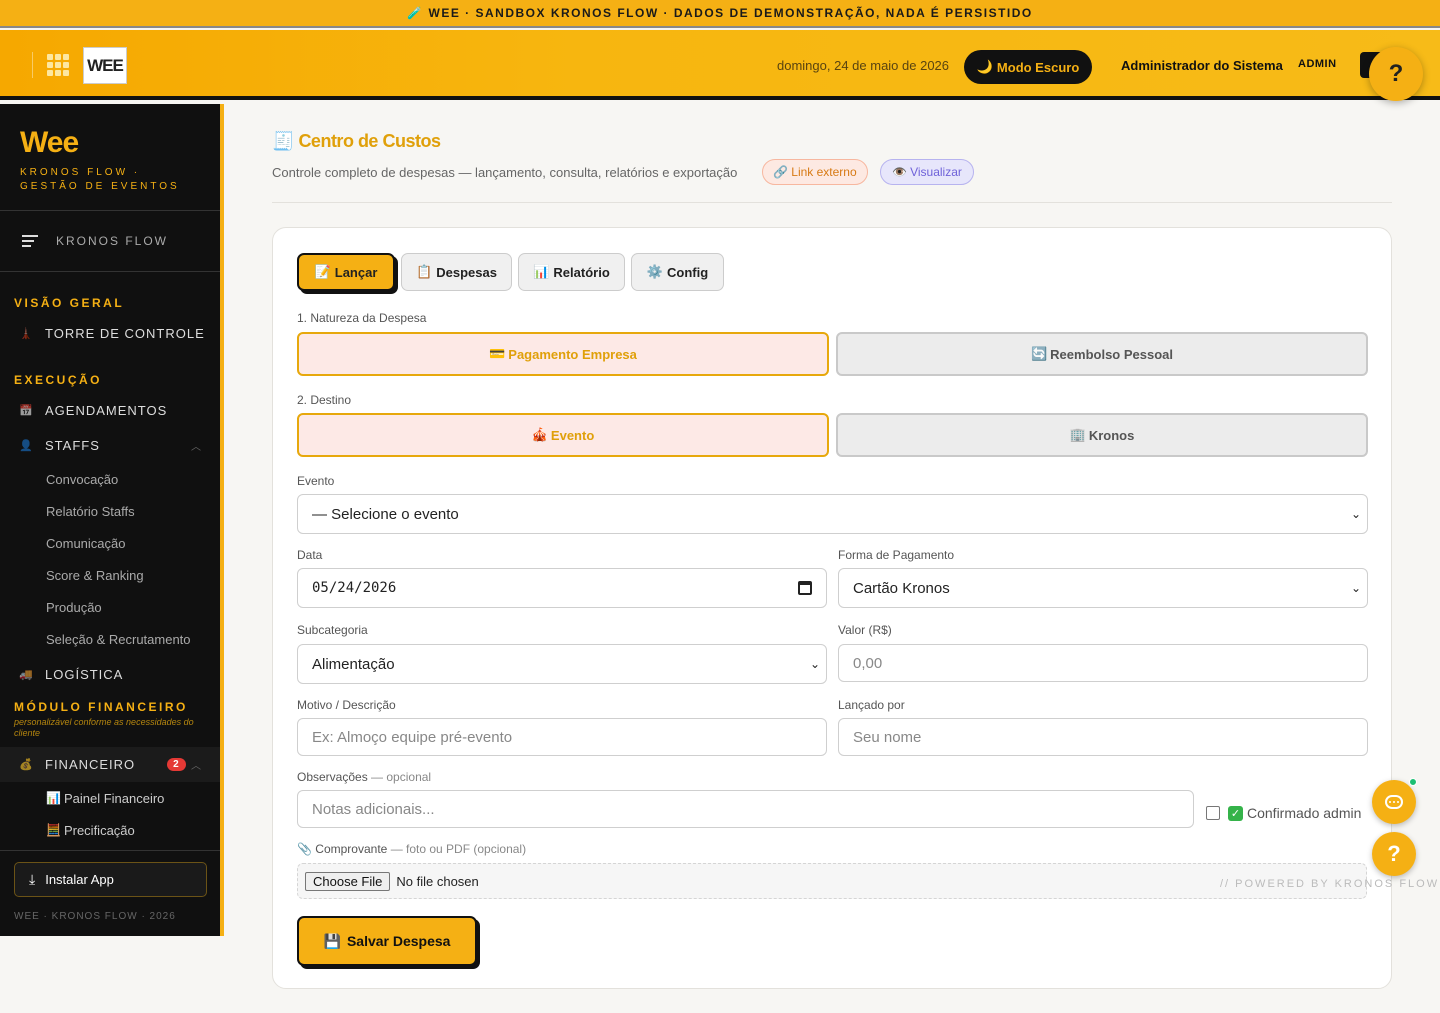  What do you see at coordinates (353, 664) in the screenshot?
I see `subcategory-select-value: Alimentação` at bounding box center [353, 664].